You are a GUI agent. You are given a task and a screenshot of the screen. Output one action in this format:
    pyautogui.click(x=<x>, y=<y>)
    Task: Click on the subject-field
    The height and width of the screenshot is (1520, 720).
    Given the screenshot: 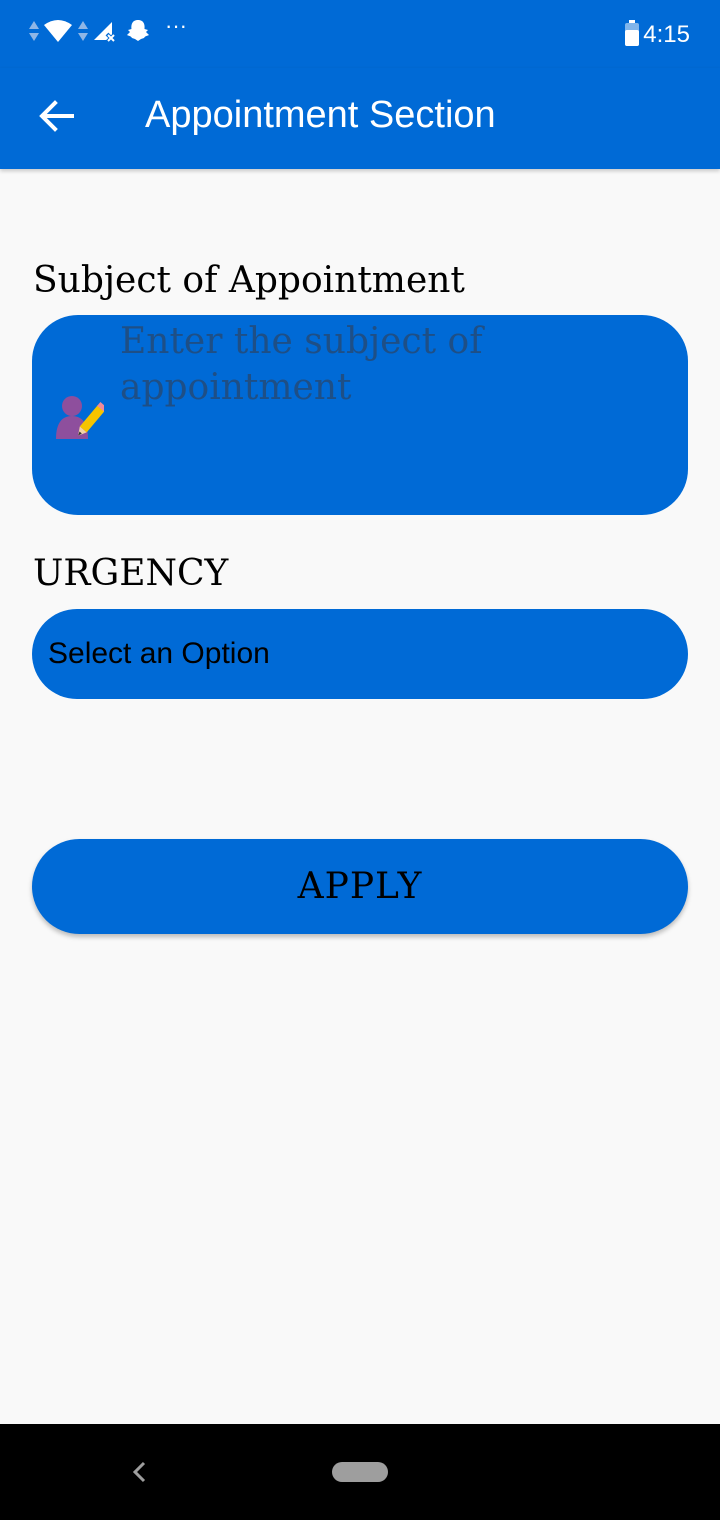 What is the action you would take?
    pyautogui.click(x=360, y=415)
    